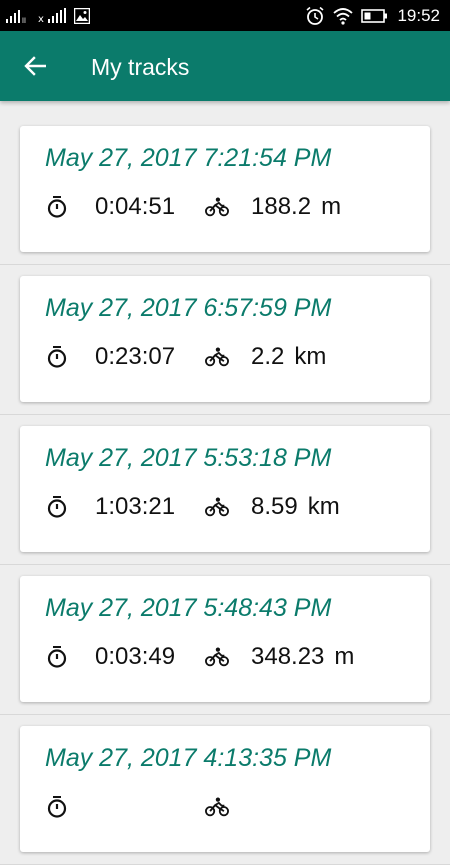 This screenshot has height=865, width=450. I want to click on track-duration: 0:23:07, so click(135, 356).